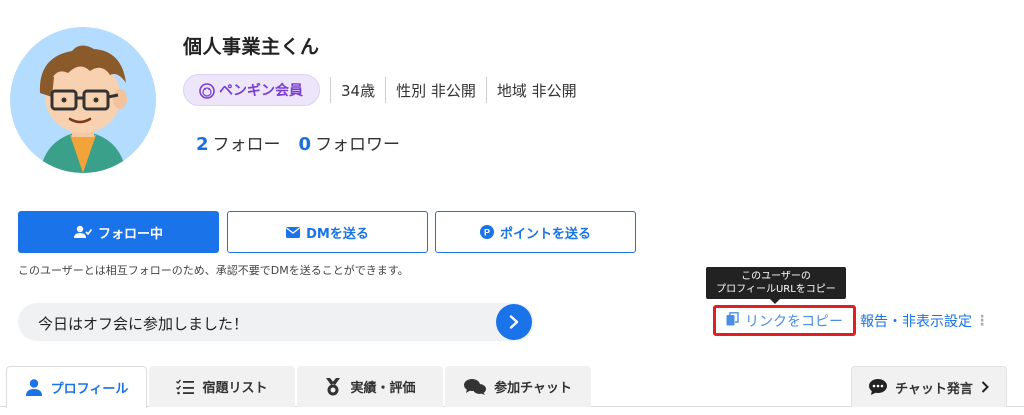 This screenshot has width=1024, height=415. I want to click on age-text: 34歳, so click(358, 90).